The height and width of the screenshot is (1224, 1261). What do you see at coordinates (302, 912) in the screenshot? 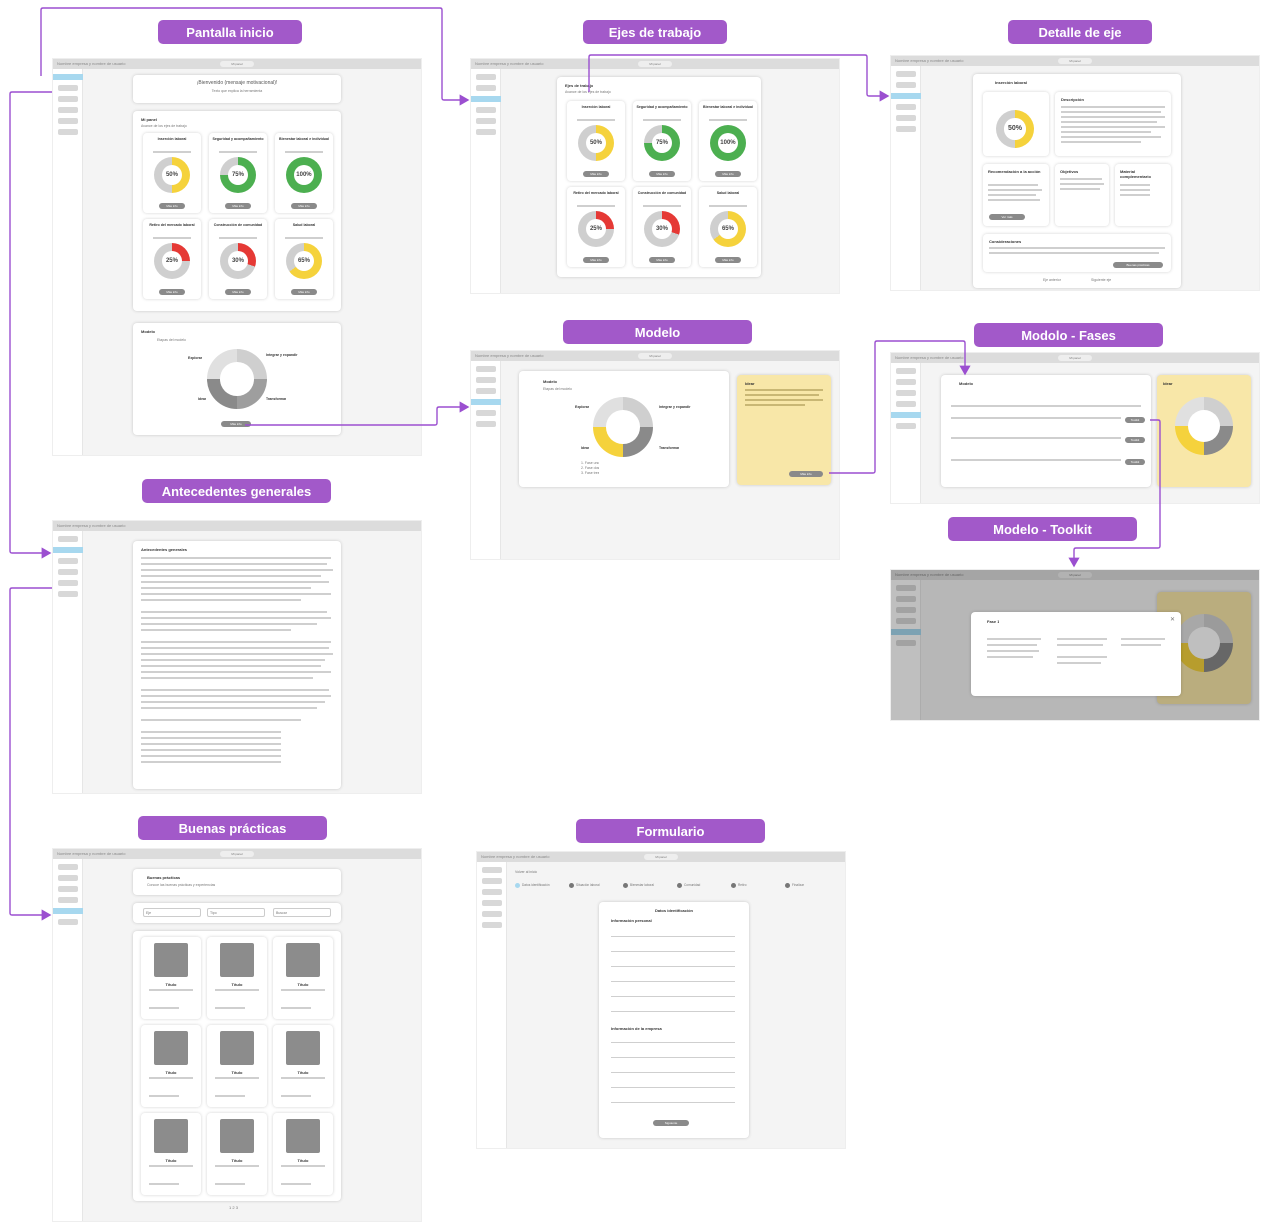
I see `search-input: Buscar` at bounding box center [302, 912].